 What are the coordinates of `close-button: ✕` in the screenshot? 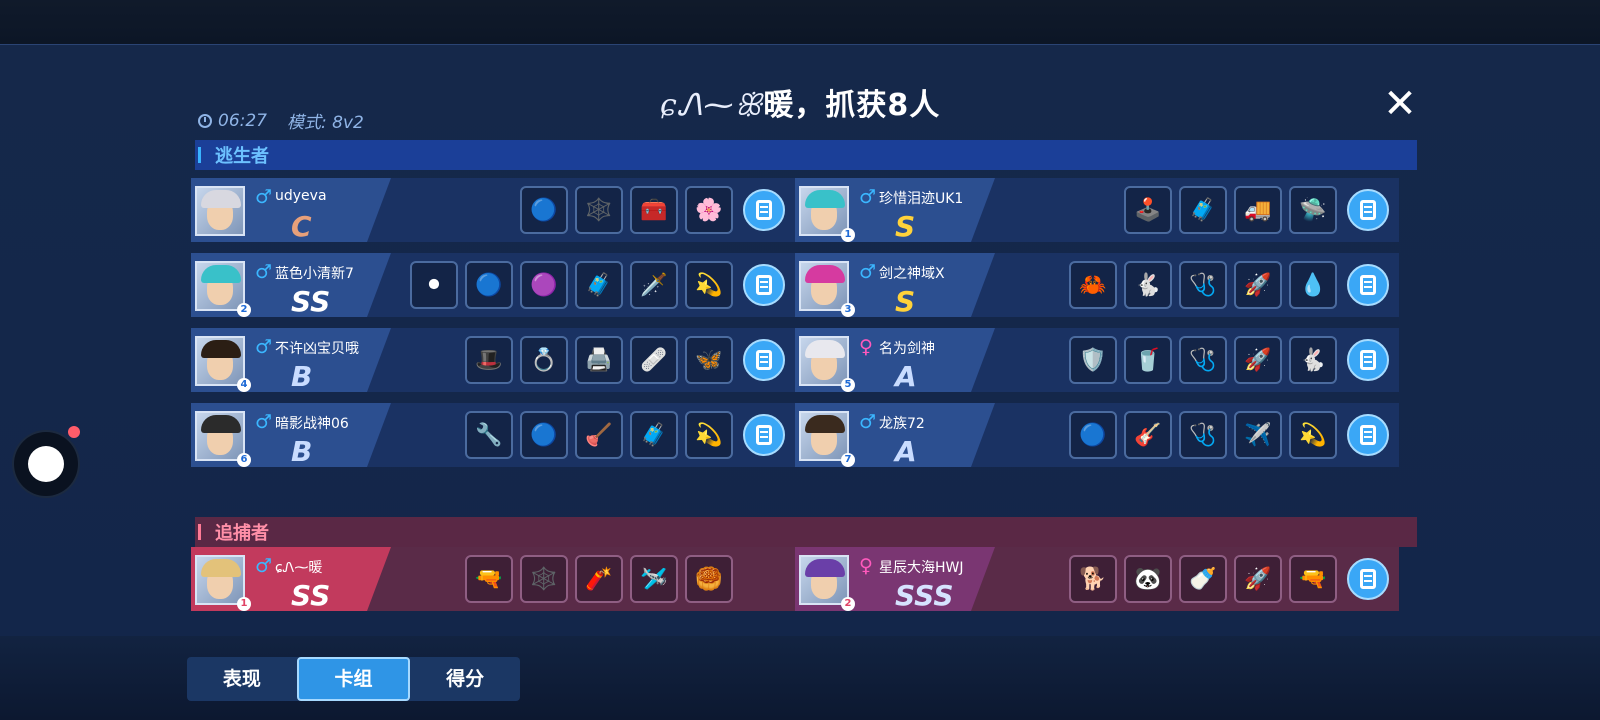 It's located at (1400, 104).